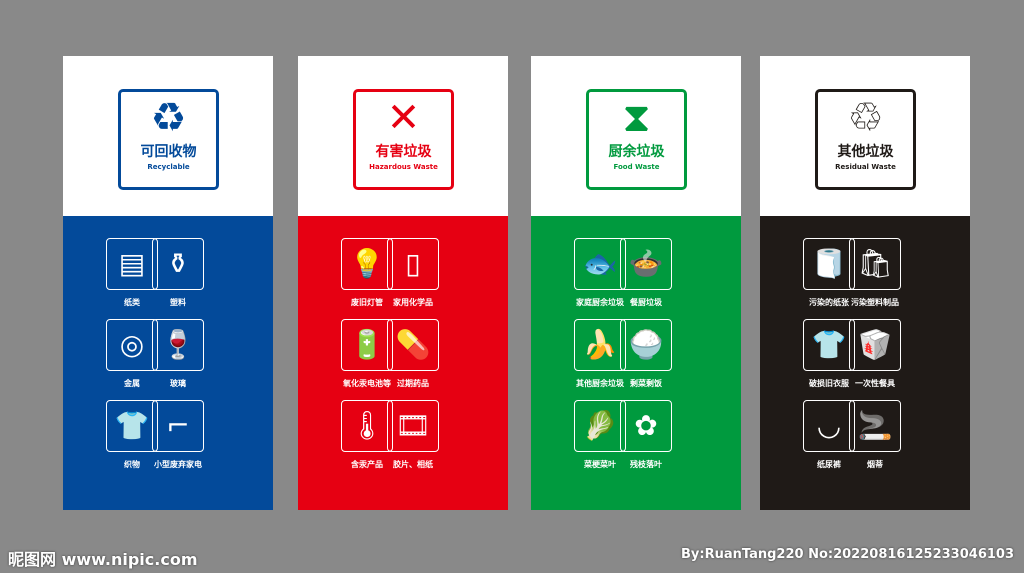  I want to click on waste-item: 🥡 一次性餐具, so click(875, 354).